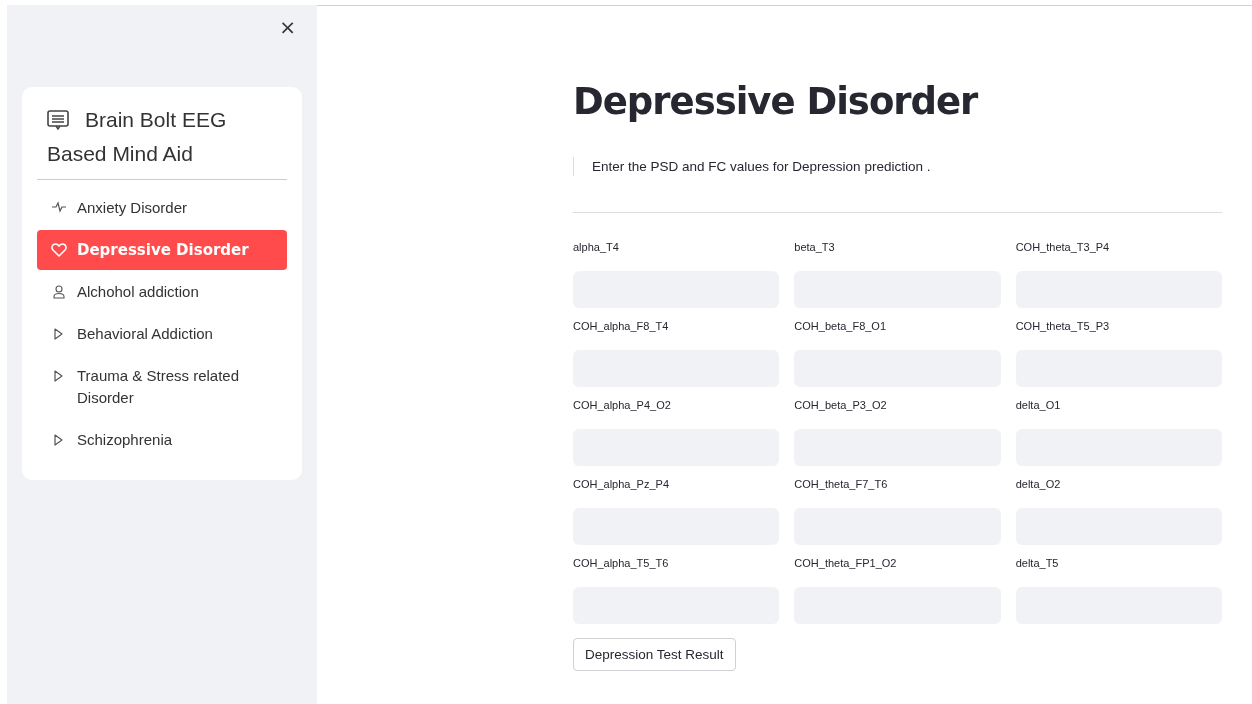 Image resolution: width=1252 pixels, height=704 pixels. Describe the element at coordinates (841, 485) in the screenshot. I see `field-label: COH_theta_F7_T6` at that location.